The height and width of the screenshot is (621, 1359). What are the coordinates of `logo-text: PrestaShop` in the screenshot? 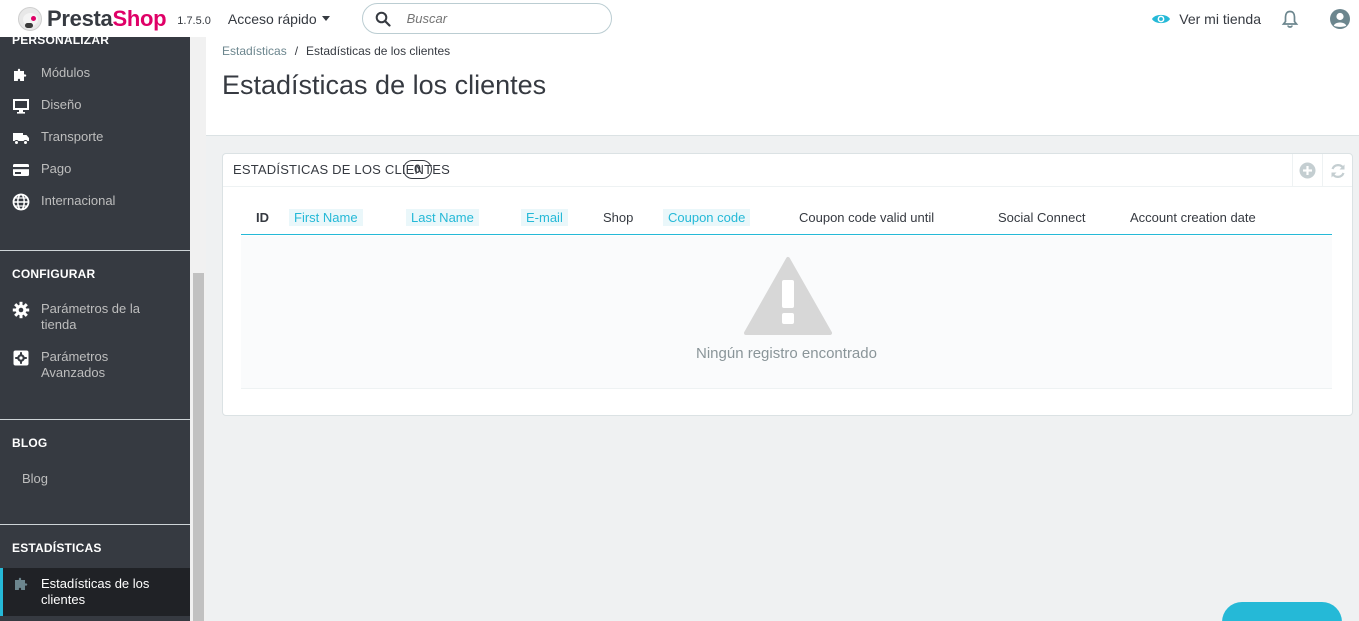 It's located at (107, 18).